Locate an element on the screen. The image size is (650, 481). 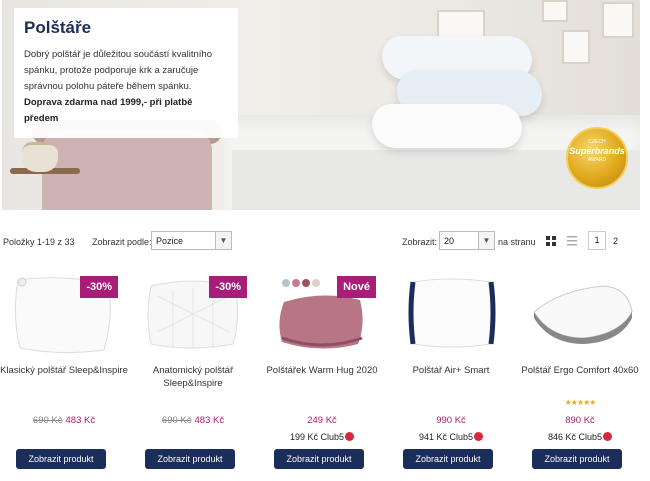
sort-select: Pozice ▼ is located at coordinates (191, 240).